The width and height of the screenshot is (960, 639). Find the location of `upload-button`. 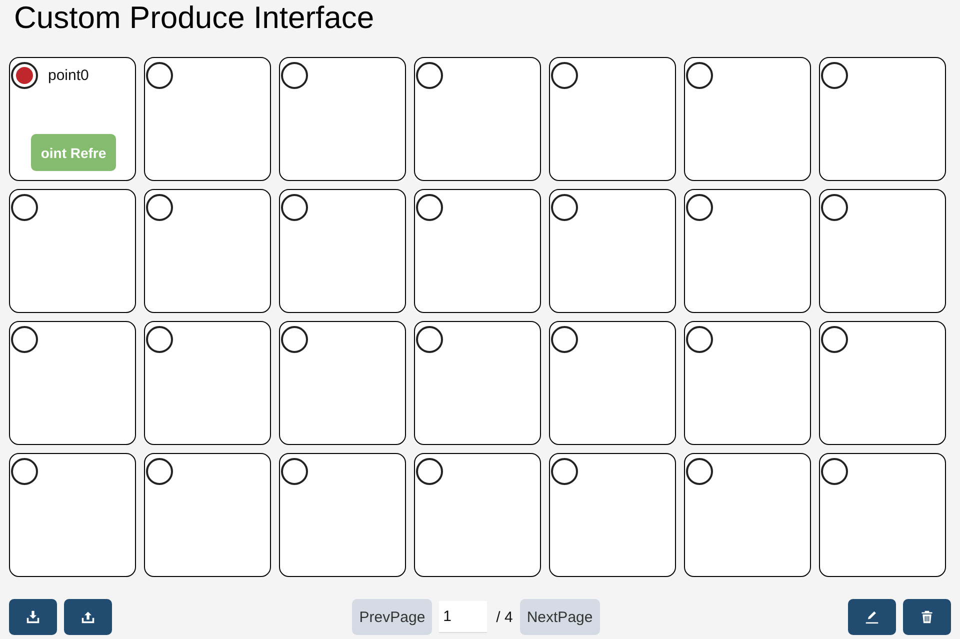

upload-button is located at coordinates (88, 617).